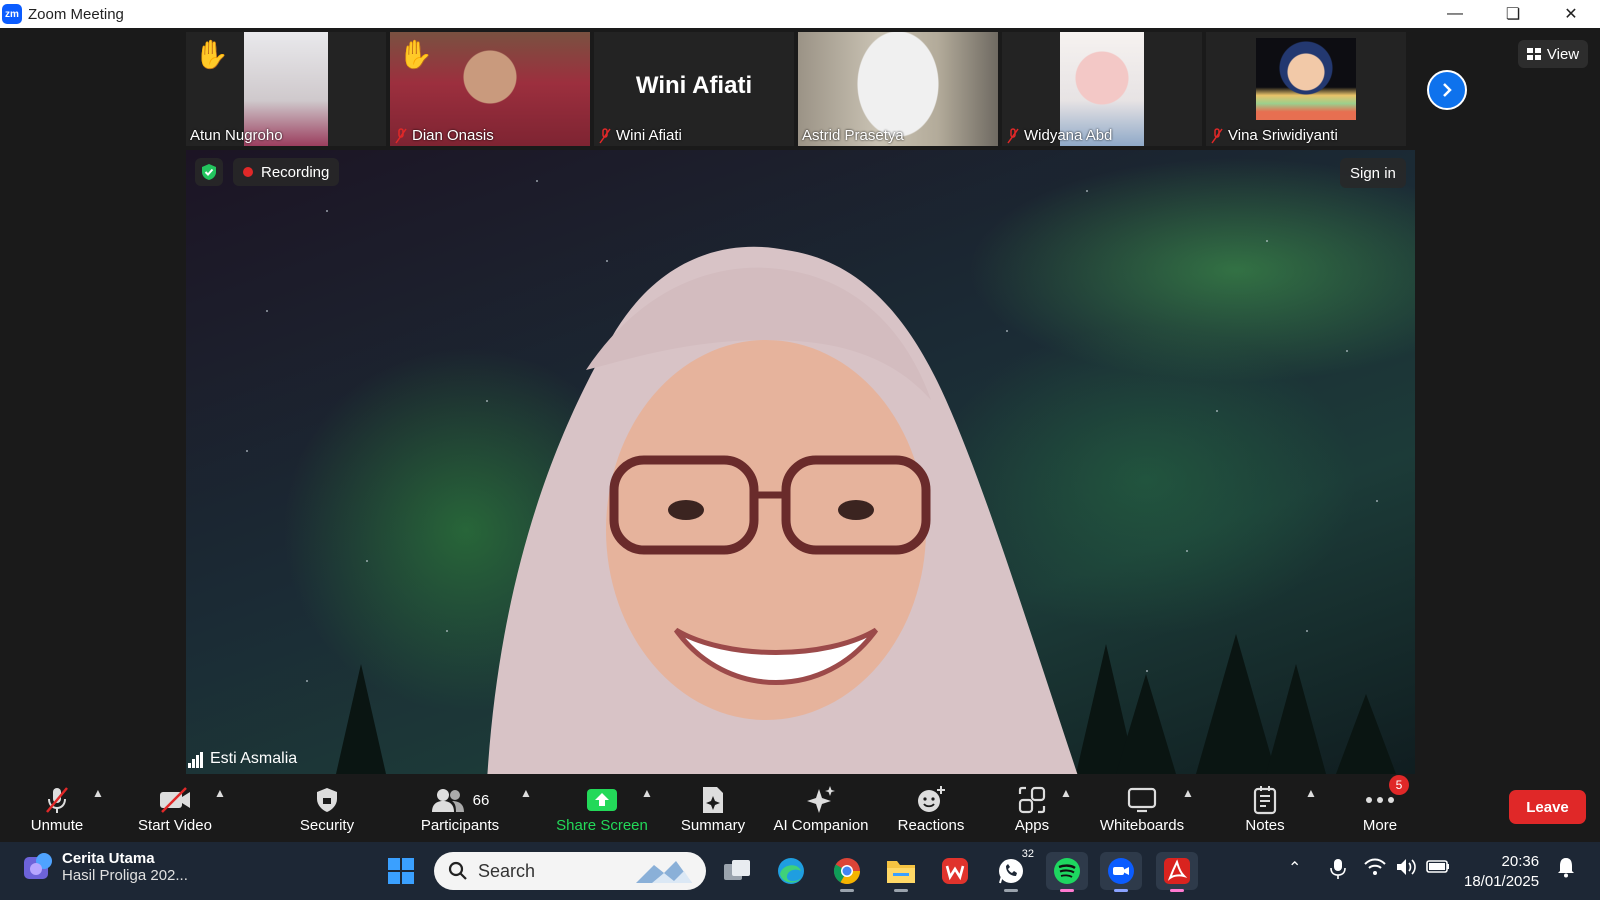 Image resolution: width=1600 pixels, height=900 pixels. I want to click on participants-options-caret-icon: ▲, so click(526, 793).